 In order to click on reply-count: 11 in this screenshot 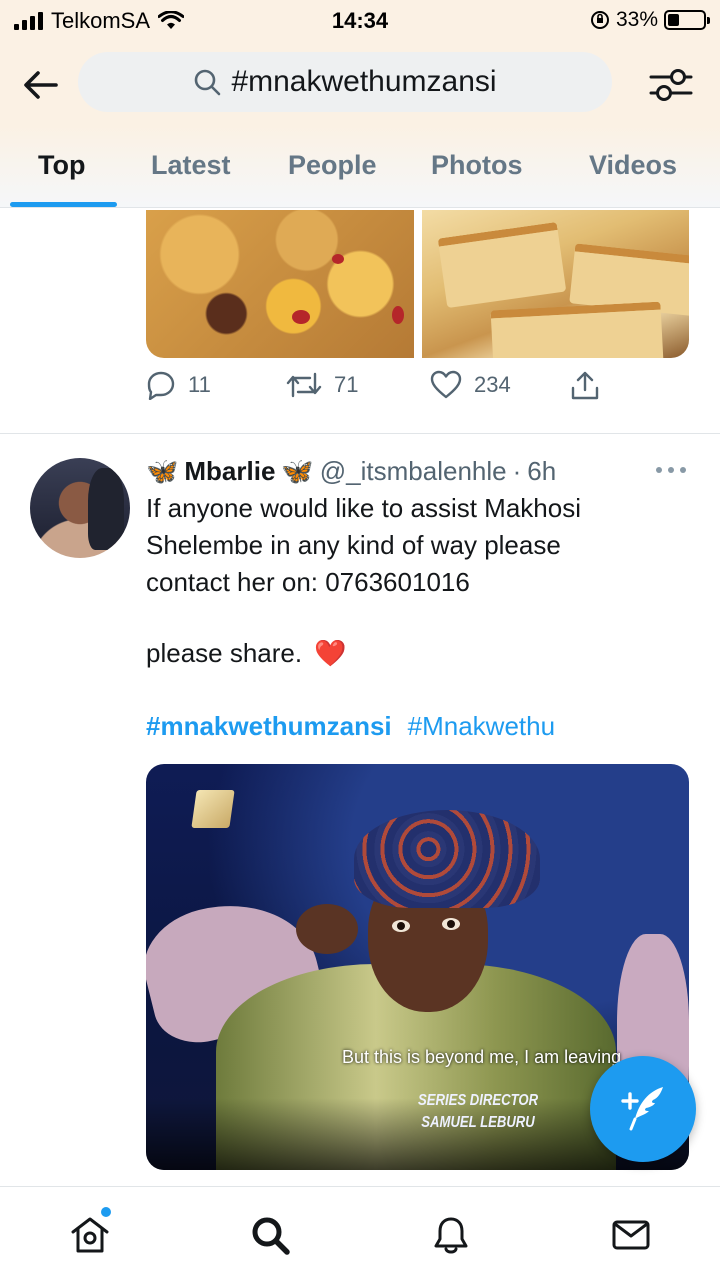, I will do `click(199, 384)`.